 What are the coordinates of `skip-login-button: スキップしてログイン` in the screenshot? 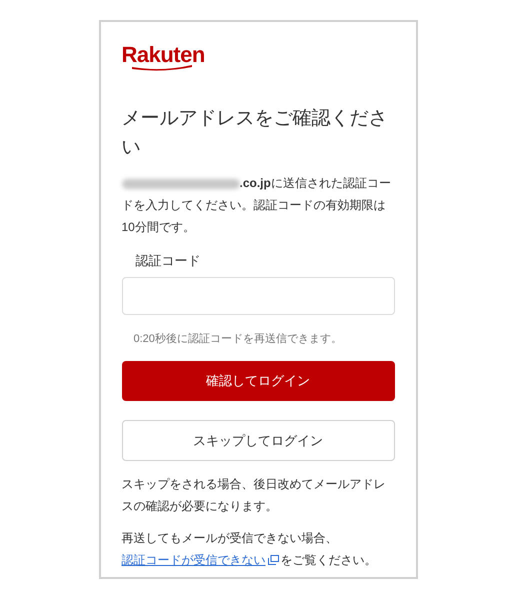 It's located at (258, 440).